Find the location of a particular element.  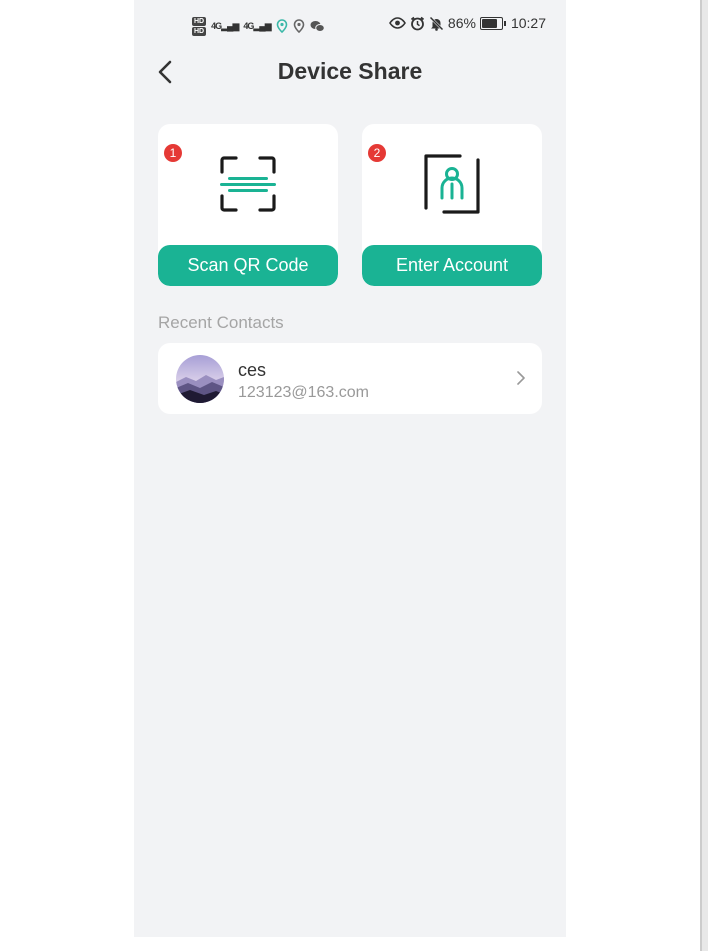

account-icon is located at coordinates (452, 184).